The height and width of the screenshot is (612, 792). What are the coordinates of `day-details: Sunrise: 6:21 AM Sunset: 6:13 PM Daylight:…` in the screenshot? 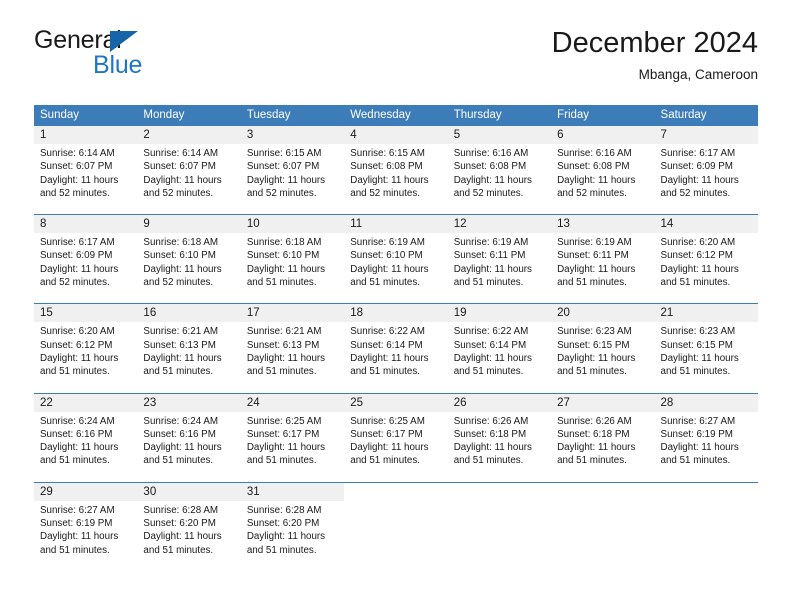 It's located at (292, 358).